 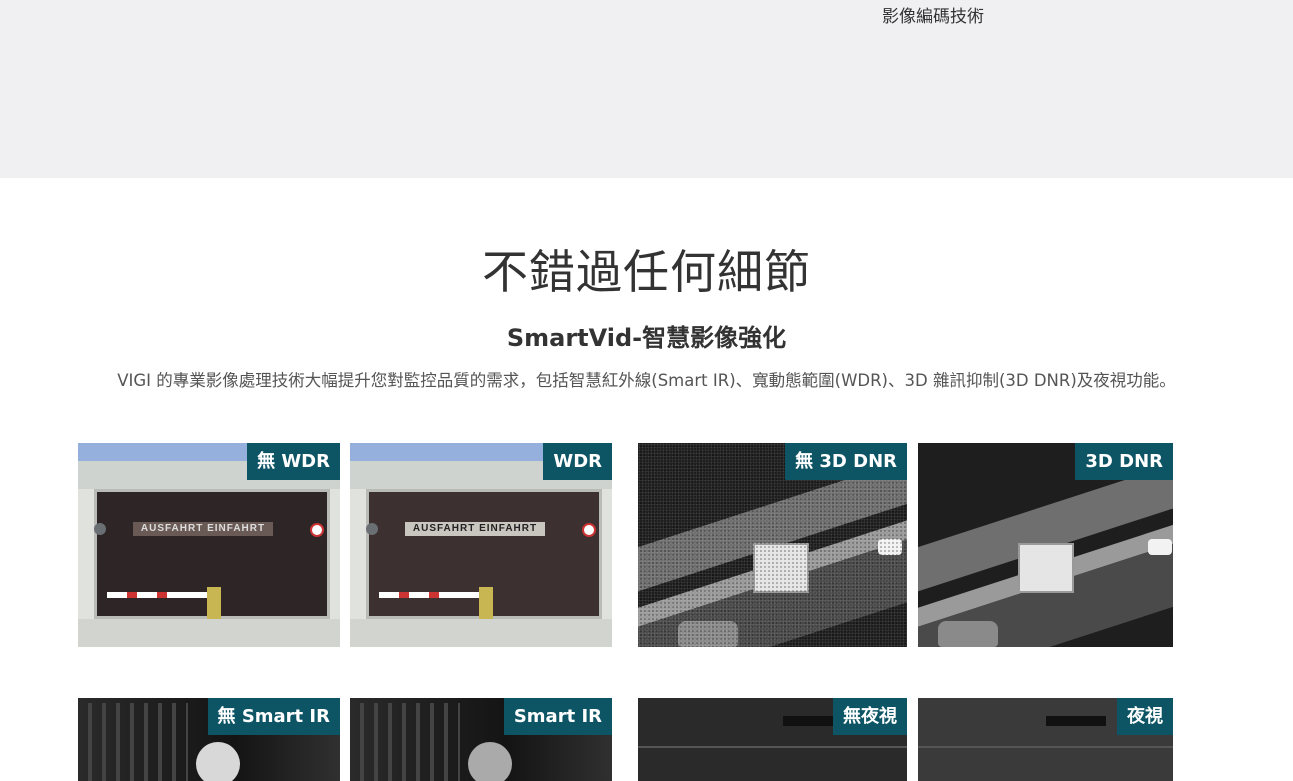 I want to click on video-encoding-caption: 影像編碼技術, so click(x=933, y=17).